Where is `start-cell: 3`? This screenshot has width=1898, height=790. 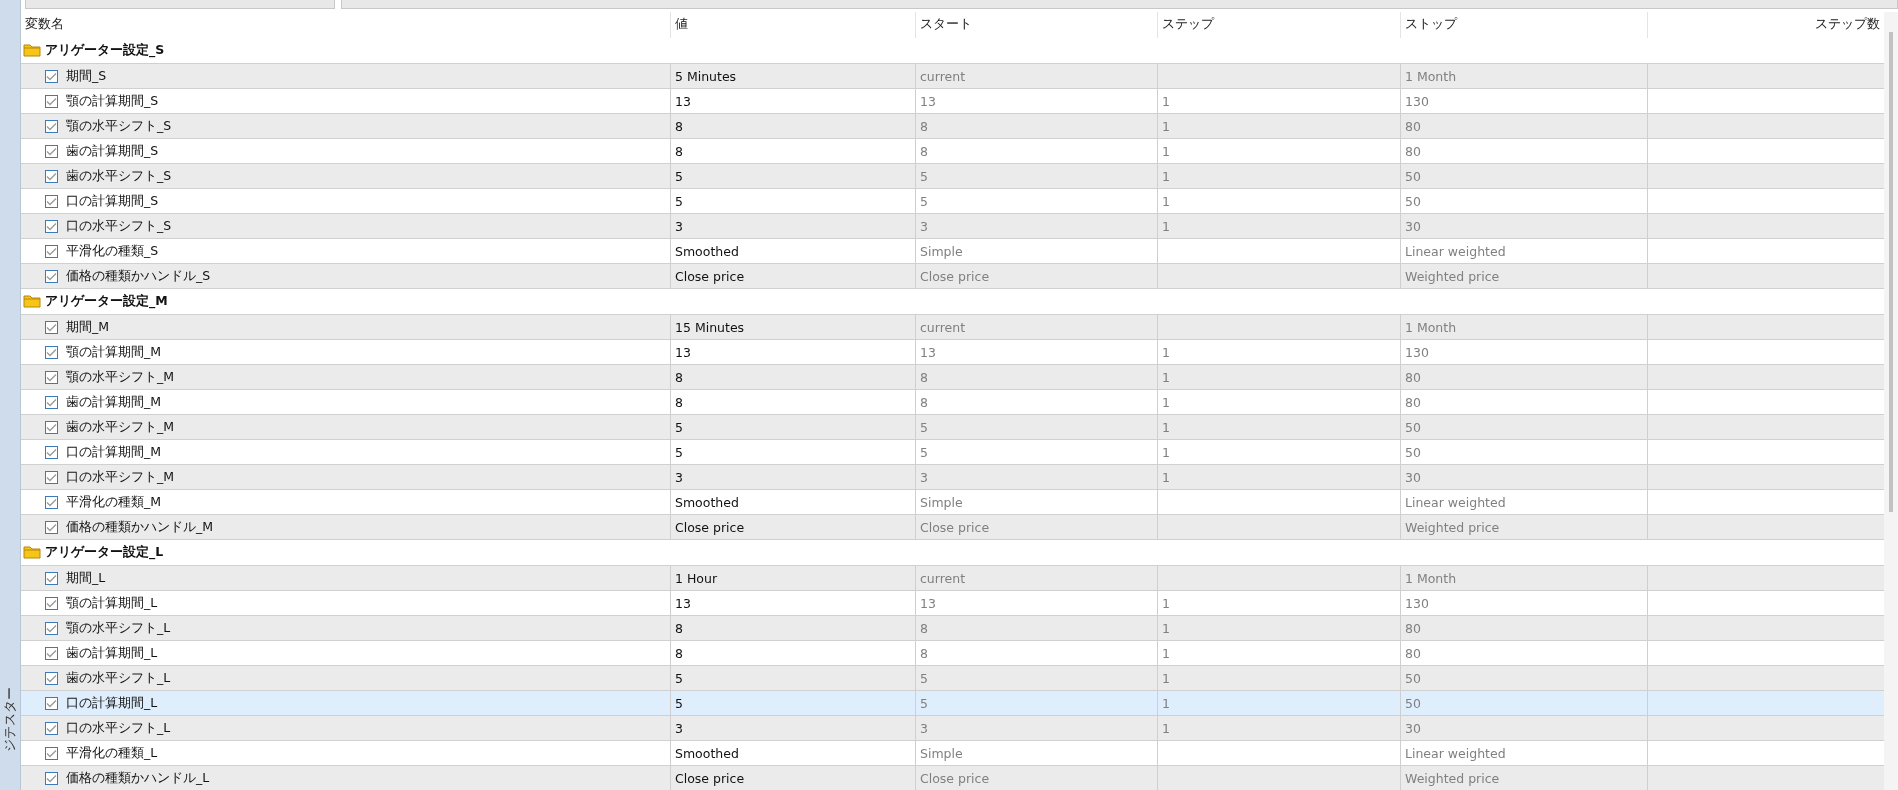 start-cell: 3 is located at coordinates (924, 477).